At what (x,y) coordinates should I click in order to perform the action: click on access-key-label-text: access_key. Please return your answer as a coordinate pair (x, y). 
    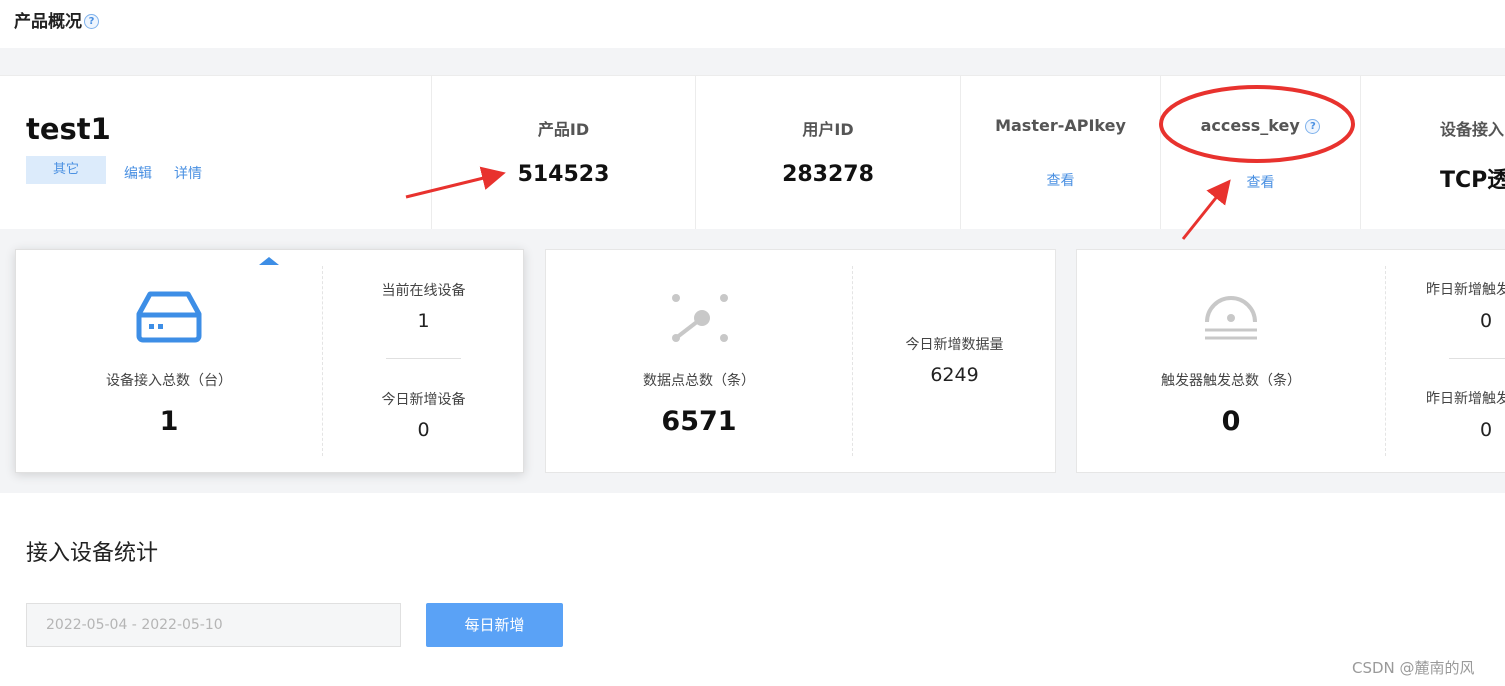
    Looking at the image, I should click on (1250, 125).